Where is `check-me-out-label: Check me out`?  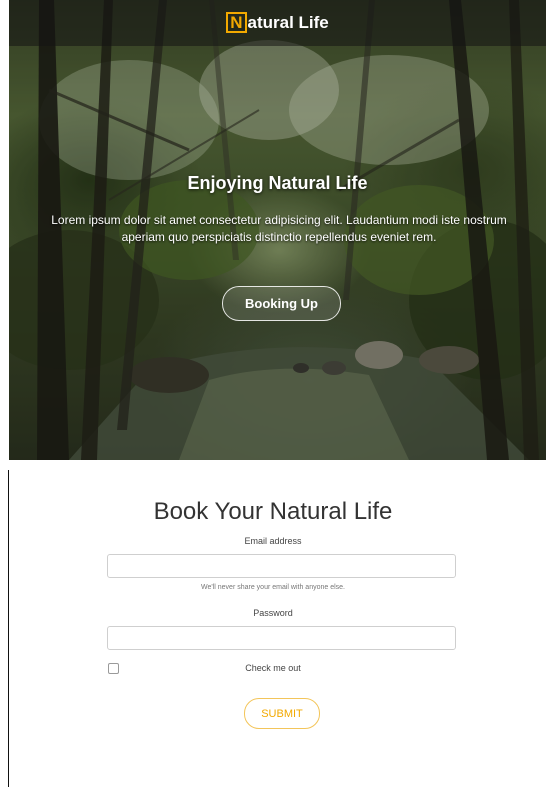 check-me-out-label: Check me out is located at coordinates (273, 668).